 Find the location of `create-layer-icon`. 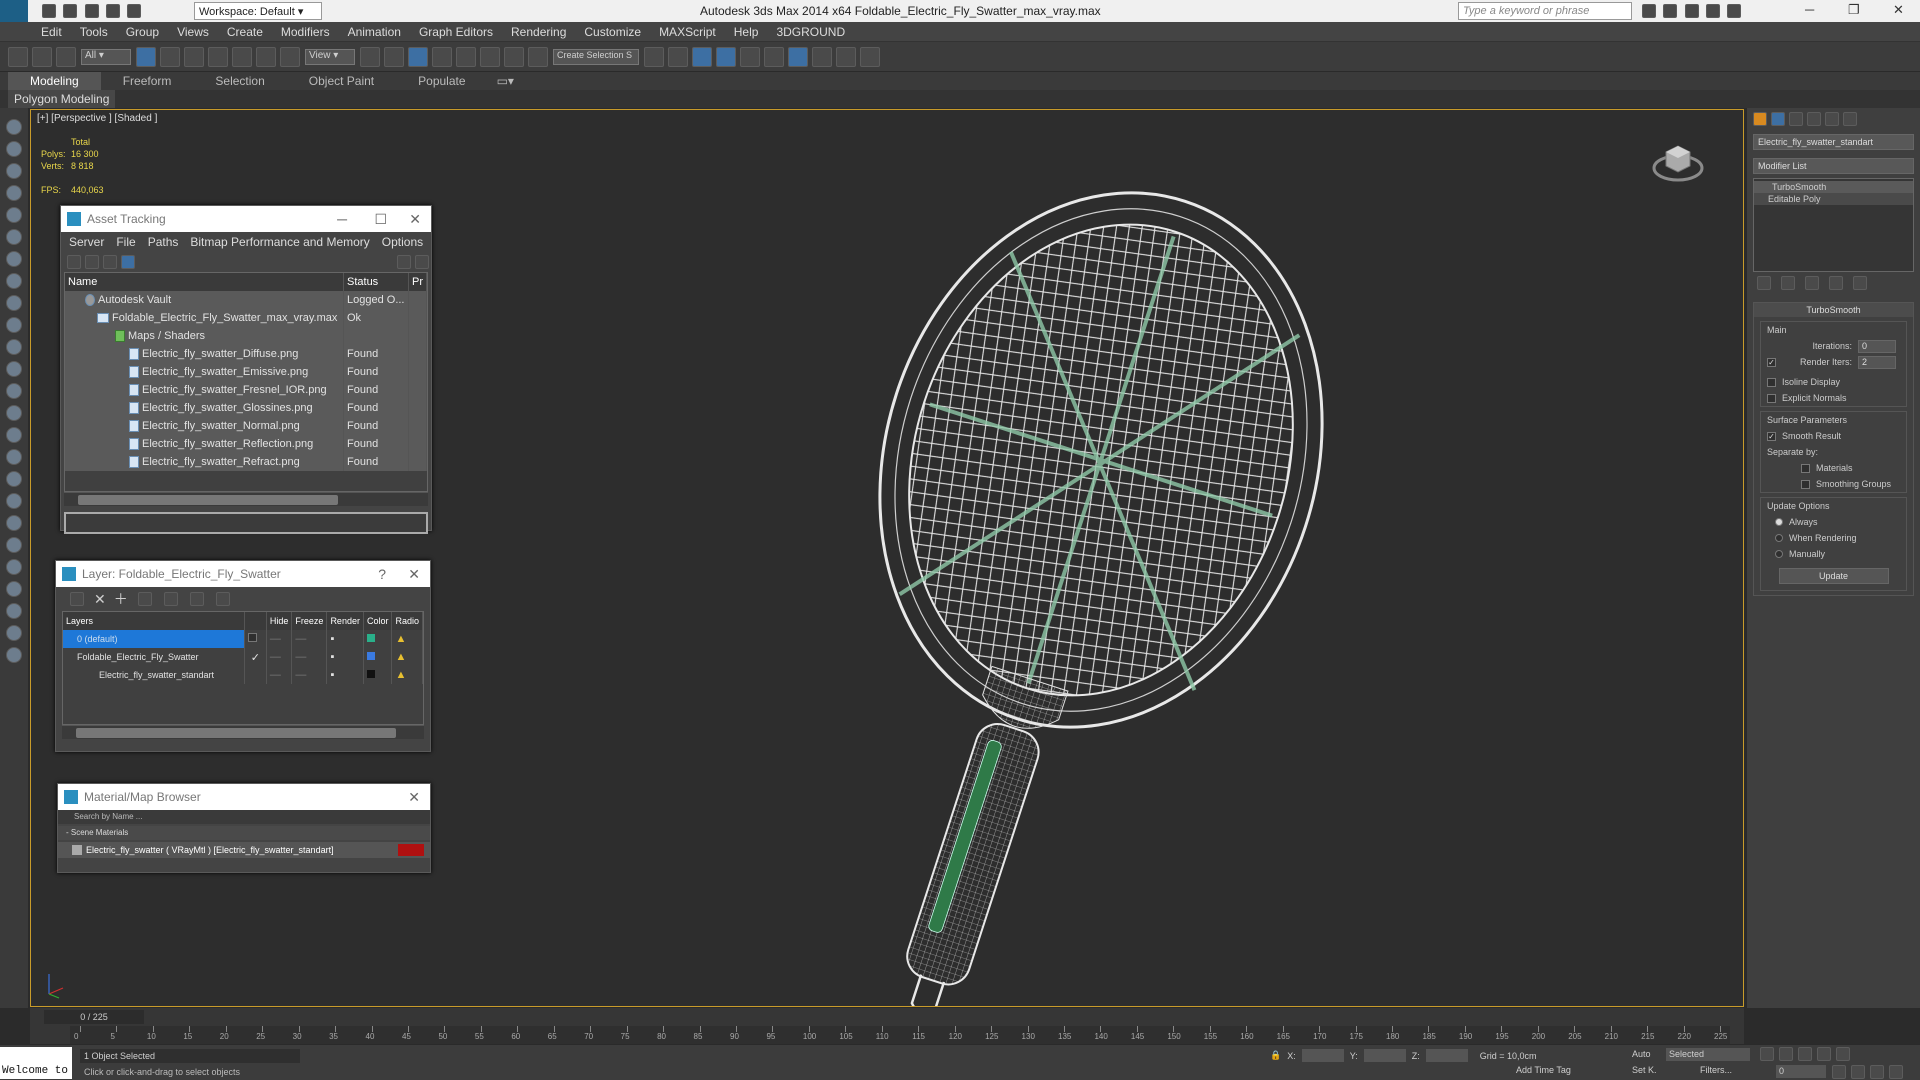

create-layer-icon is located at coordinates (77, 599).